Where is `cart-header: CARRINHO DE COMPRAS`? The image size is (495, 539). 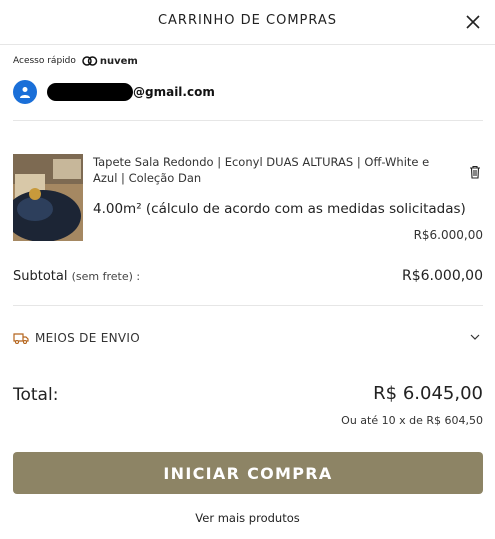
cart-header: CARRINHO DE COMPRAS is located at coordinates (247, 22).